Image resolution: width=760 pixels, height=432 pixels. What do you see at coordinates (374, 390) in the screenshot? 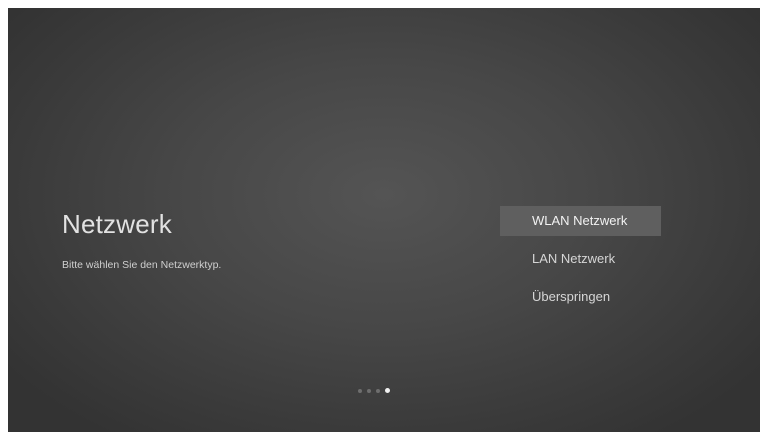
I see `step-indicator` at bounding box center [374, 390].